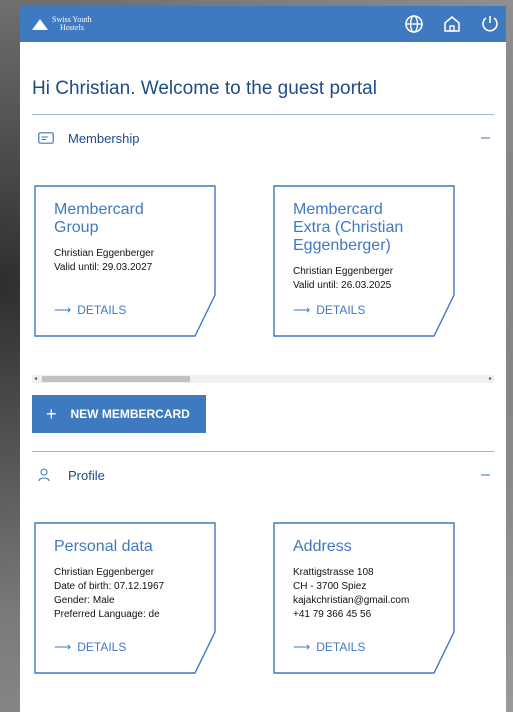 The height and width of the screenshot is (712, 513). Describe the element at coordinates (487, 475) in the screenshot. I see `collapse-profile-button: –` at that location.